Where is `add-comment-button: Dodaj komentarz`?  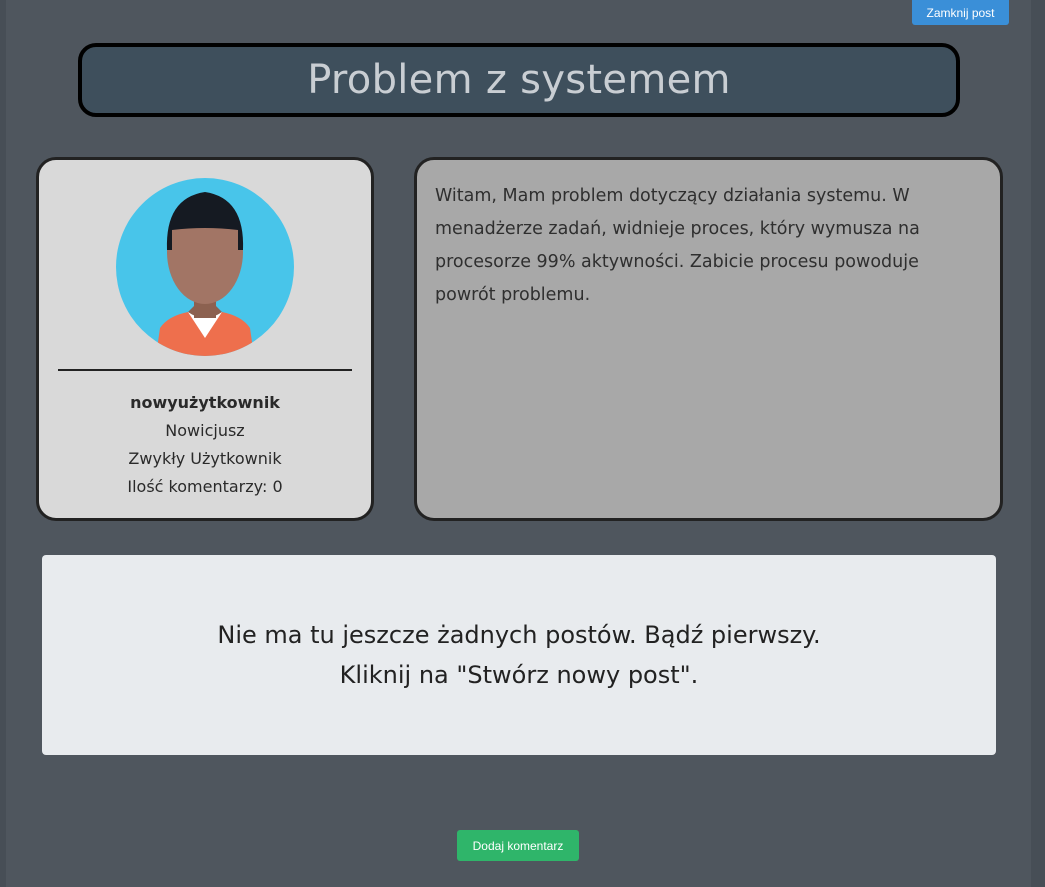
add-comment-button: Dodaj komentarz is located at coordinates (518, 845).